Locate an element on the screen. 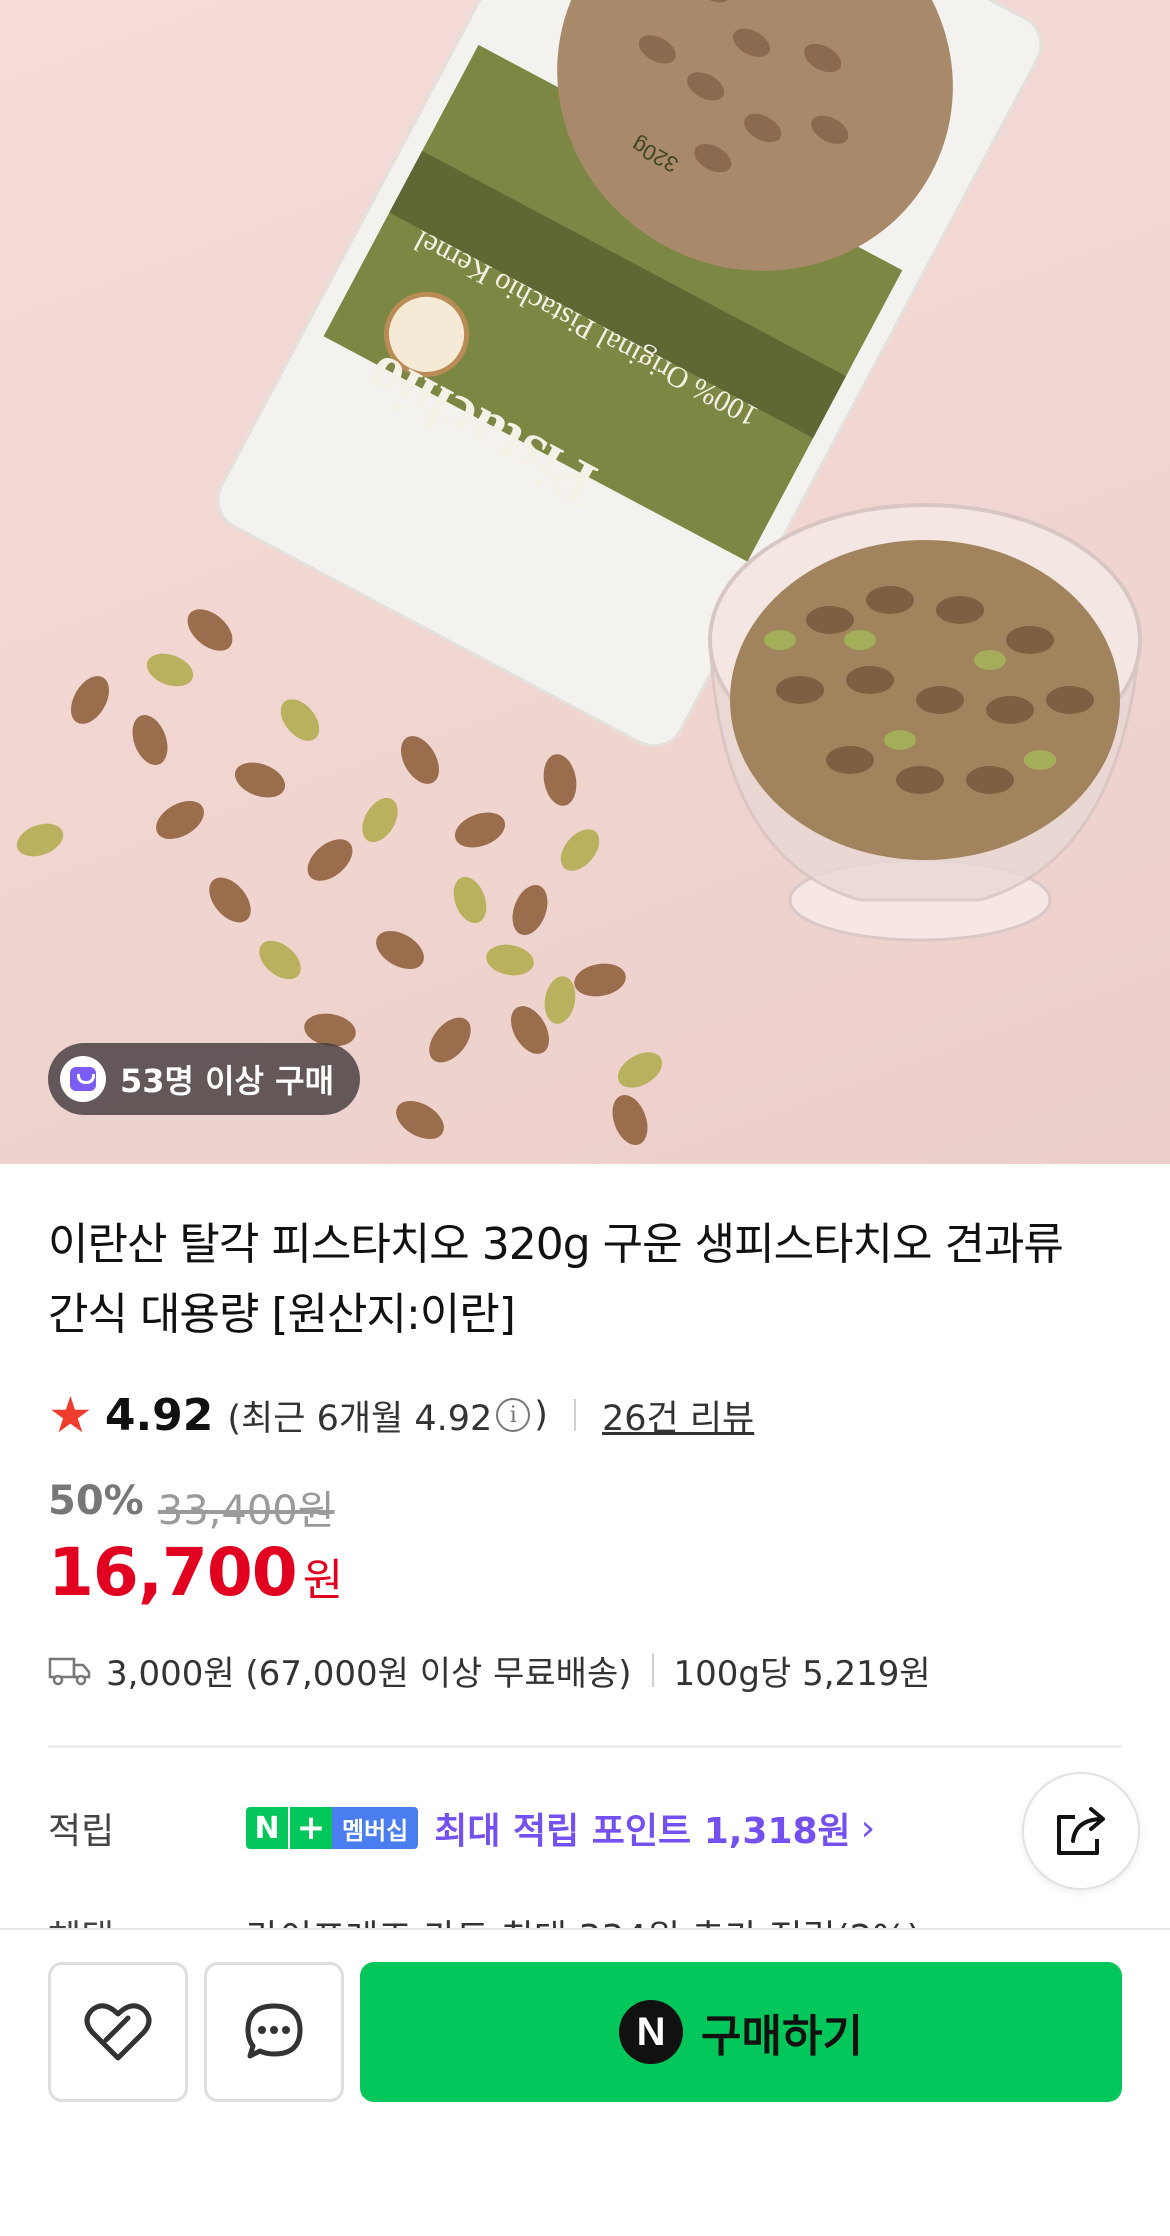 The image size is (1170, 2236). shopping-bag-icon is located at coordinates (83, 1079).